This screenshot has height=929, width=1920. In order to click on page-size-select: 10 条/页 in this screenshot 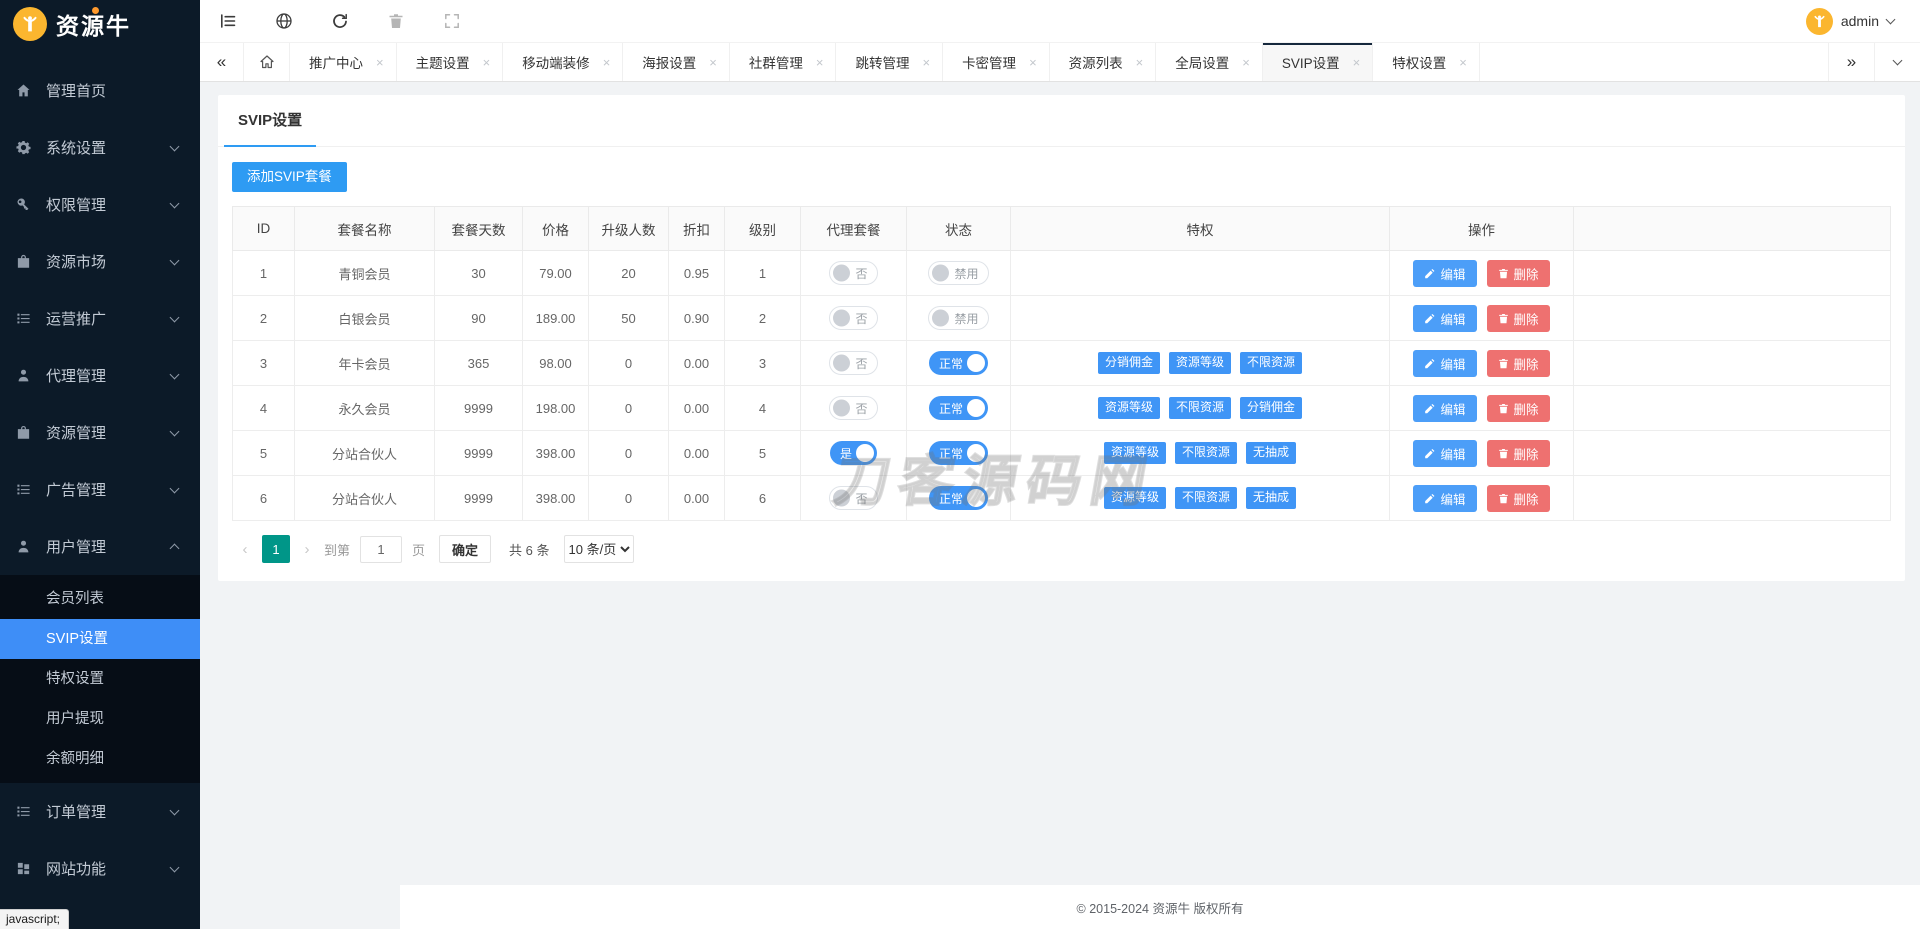, I will do `click(598, 549)`.